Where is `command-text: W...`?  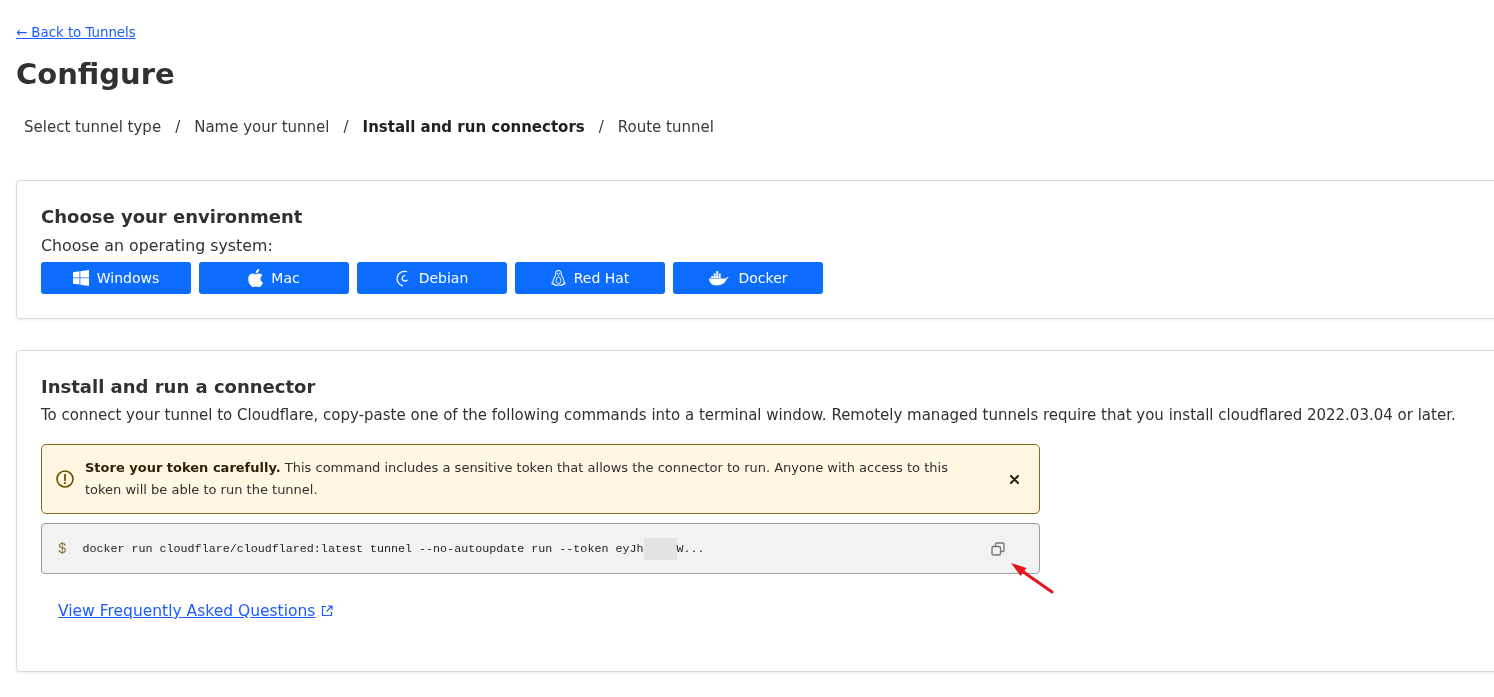 command-text: W... is located at coordinates (690, 548).